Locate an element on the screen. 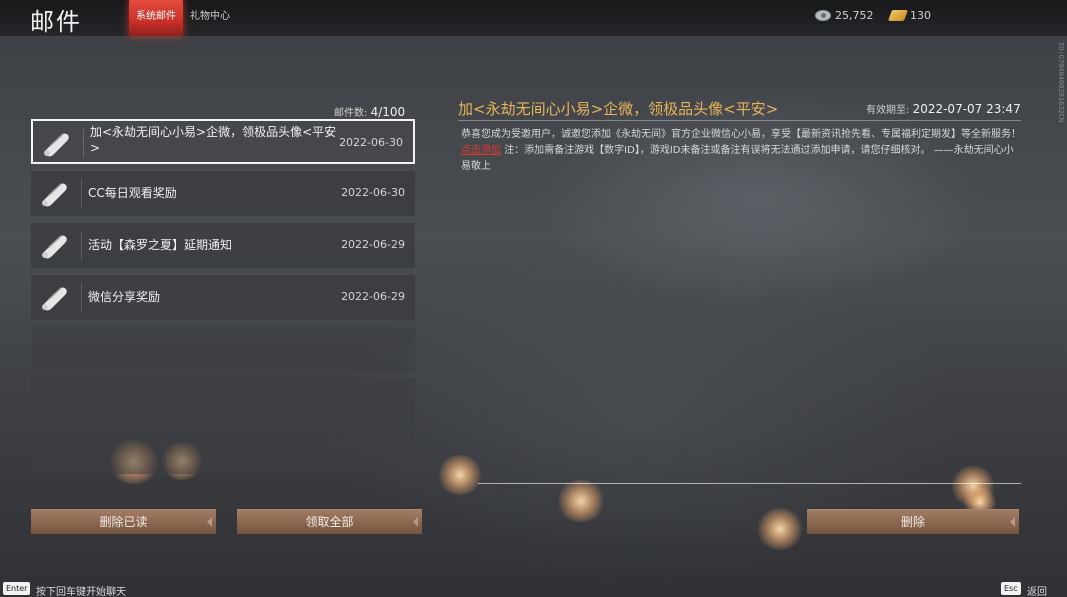 The width and height of the screenshot is (1067, 597). mail-count-value: 4/100 is located at coordinates (388, 112).